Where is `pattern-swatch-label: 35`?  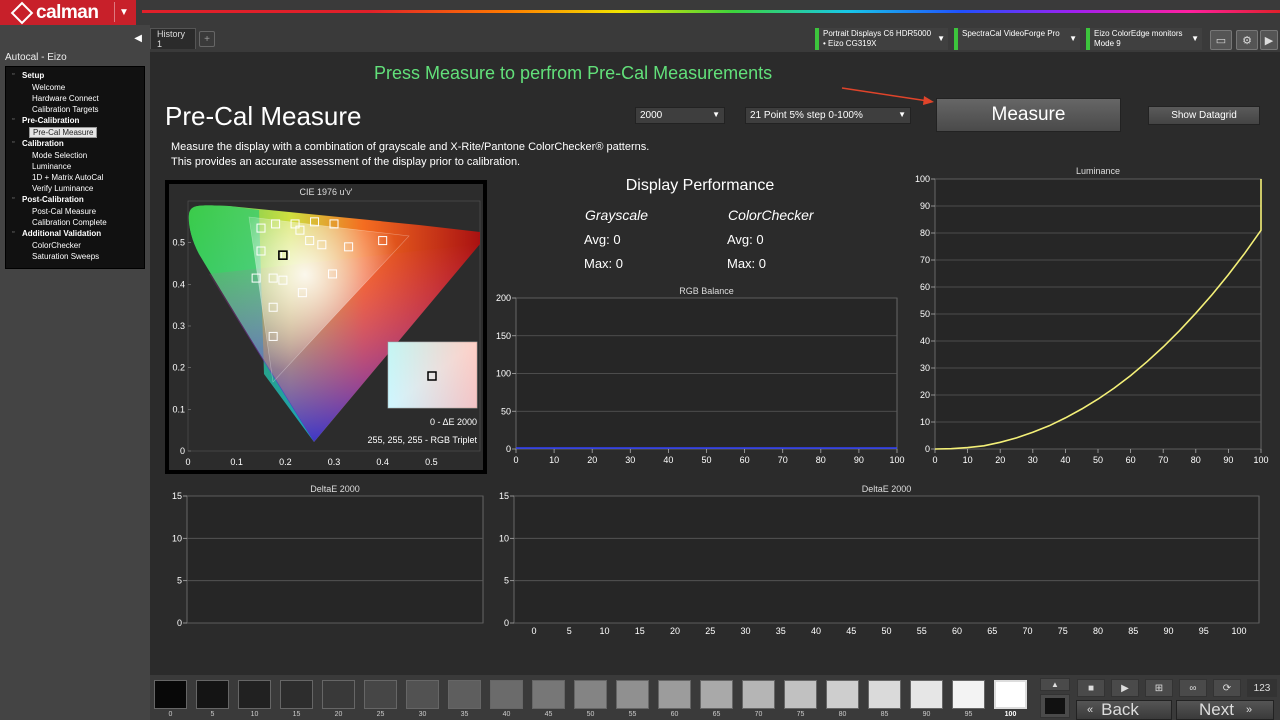 pattern-swatch-label: 35 is located at coordinates (464, 714).